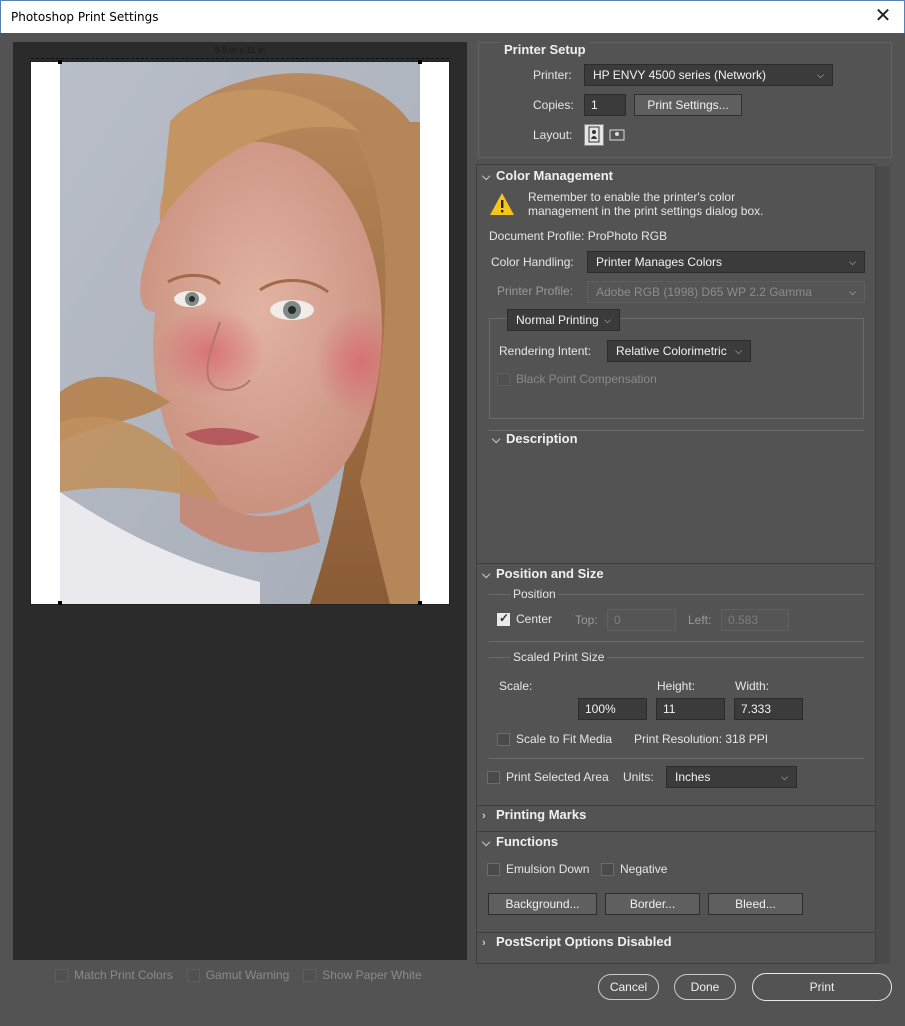 This screenshot has width=905, height=1026. What do you see at coordinates (755, 620) in the screenshot?
I see `left-input: 0.583` at bounding box center [755, 620].